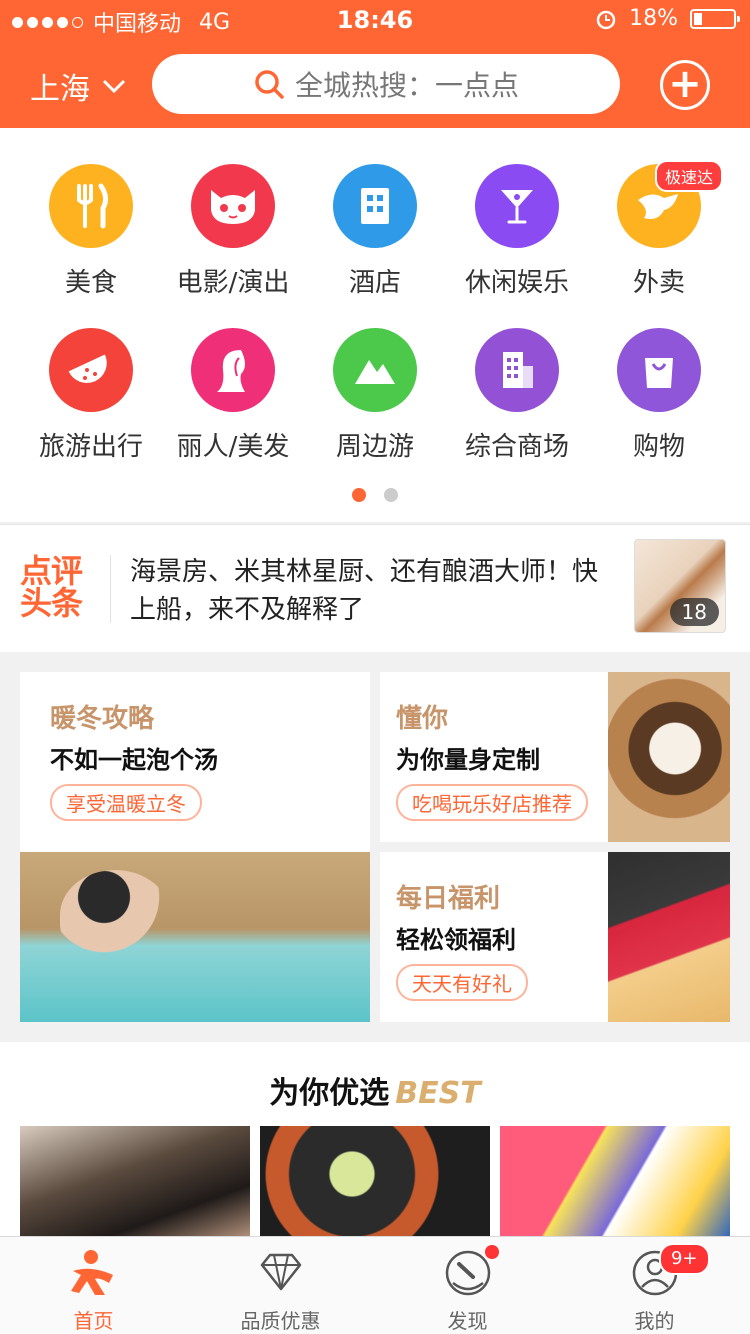  I want to click on category-label: 旅游出行, so click(90, 447).